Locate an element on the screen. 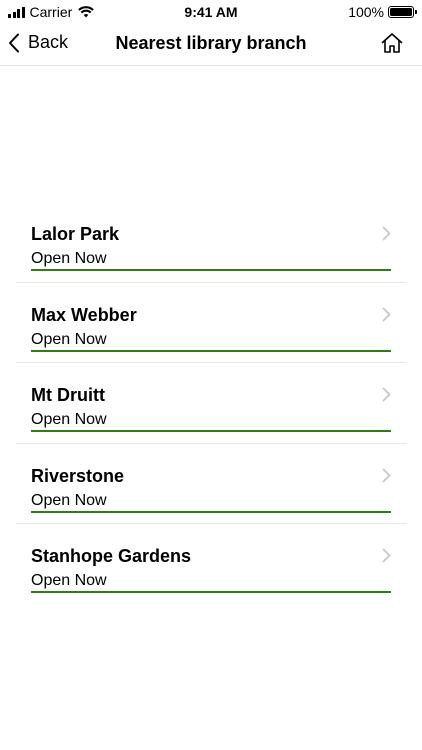 The width and height of the screenshot is (422, 750). list-item: Max Webber Open Now is located at coordinates (211, 323).